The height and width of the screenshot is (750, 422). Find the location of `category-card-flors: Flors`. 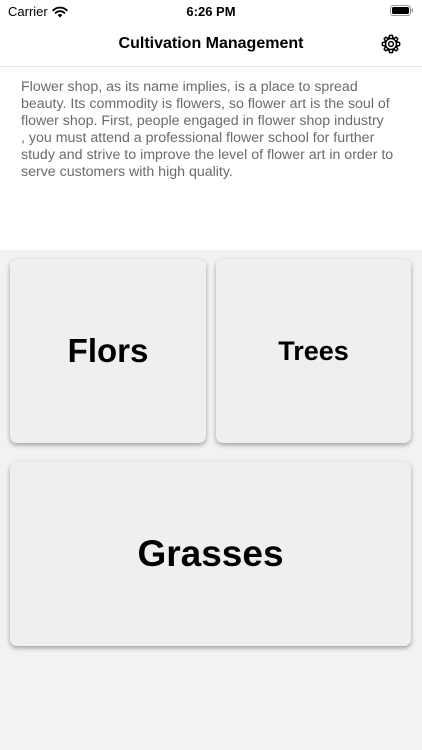

category-card-flors: Flors is located at coordinates (108, 351).